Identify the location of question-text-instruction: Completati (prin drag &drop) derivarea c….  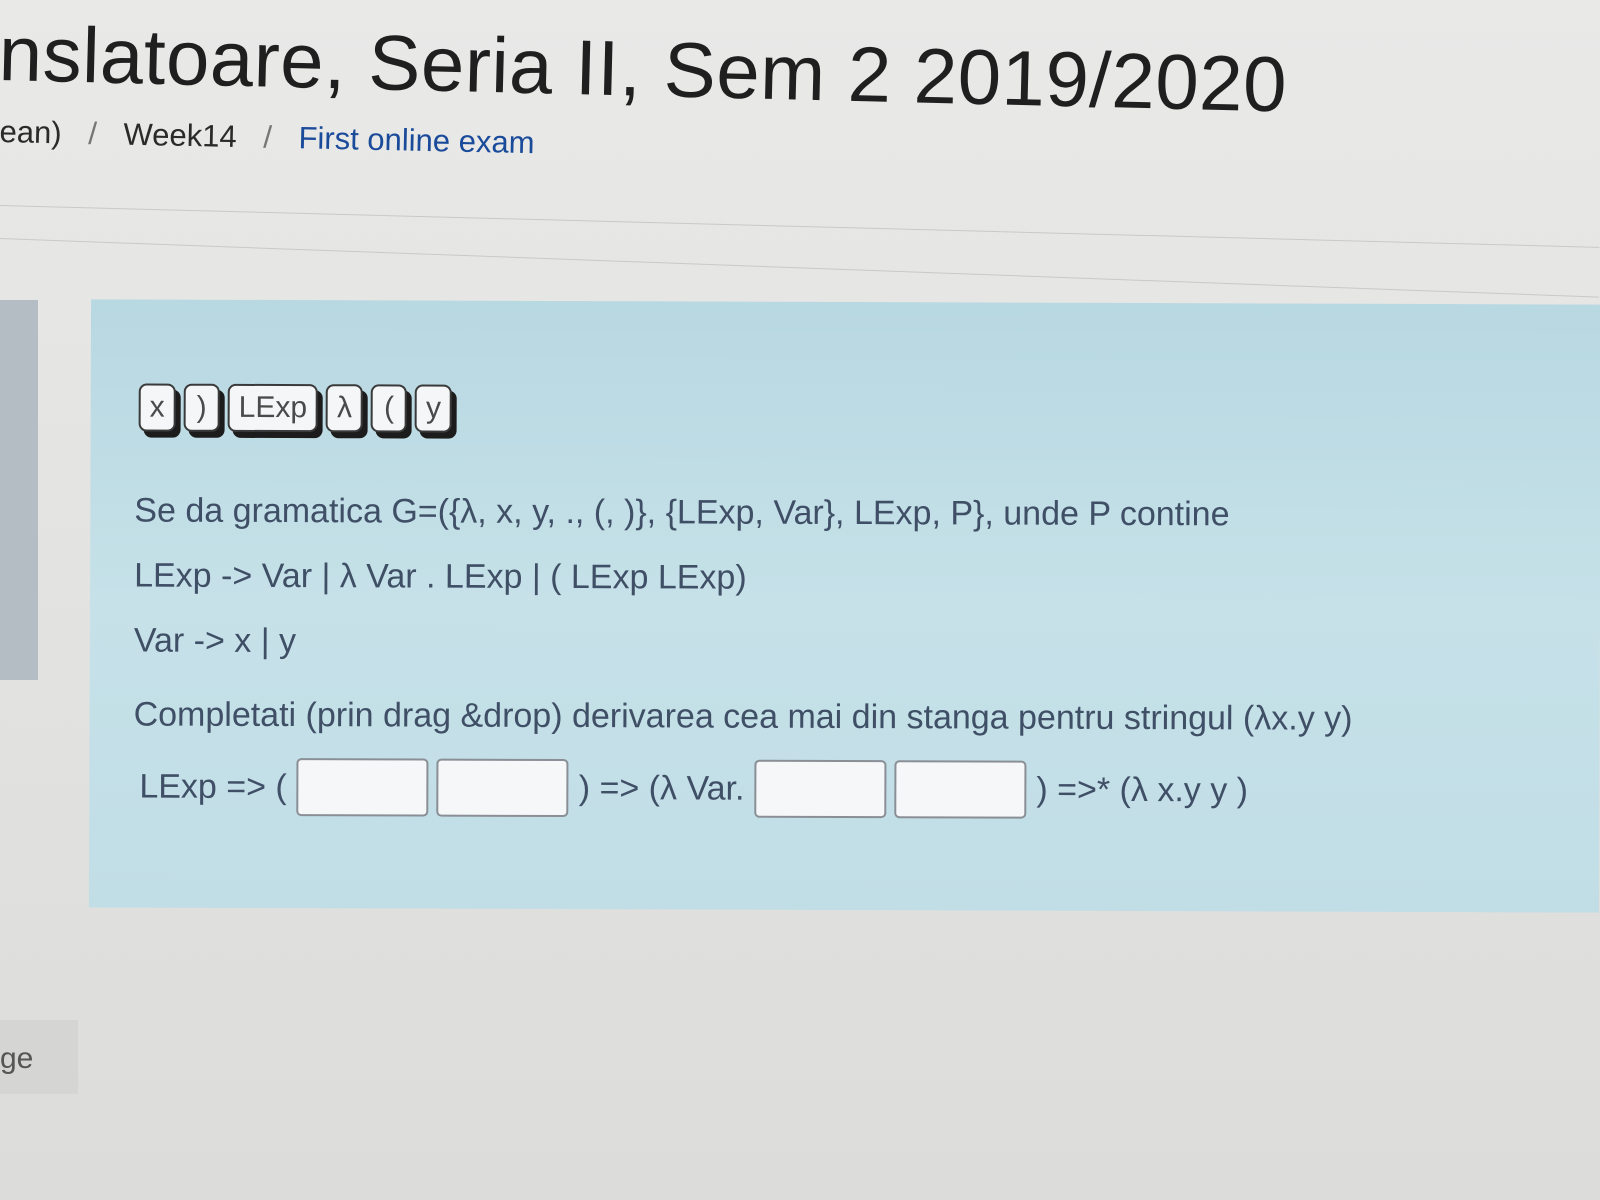
(743, 716).